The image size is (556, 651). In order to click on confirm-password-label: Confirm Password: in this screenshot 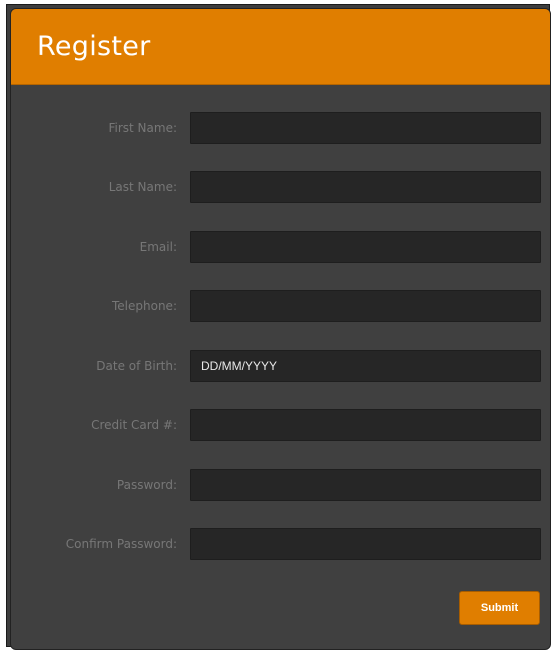, I will do `click(121, 544)`.